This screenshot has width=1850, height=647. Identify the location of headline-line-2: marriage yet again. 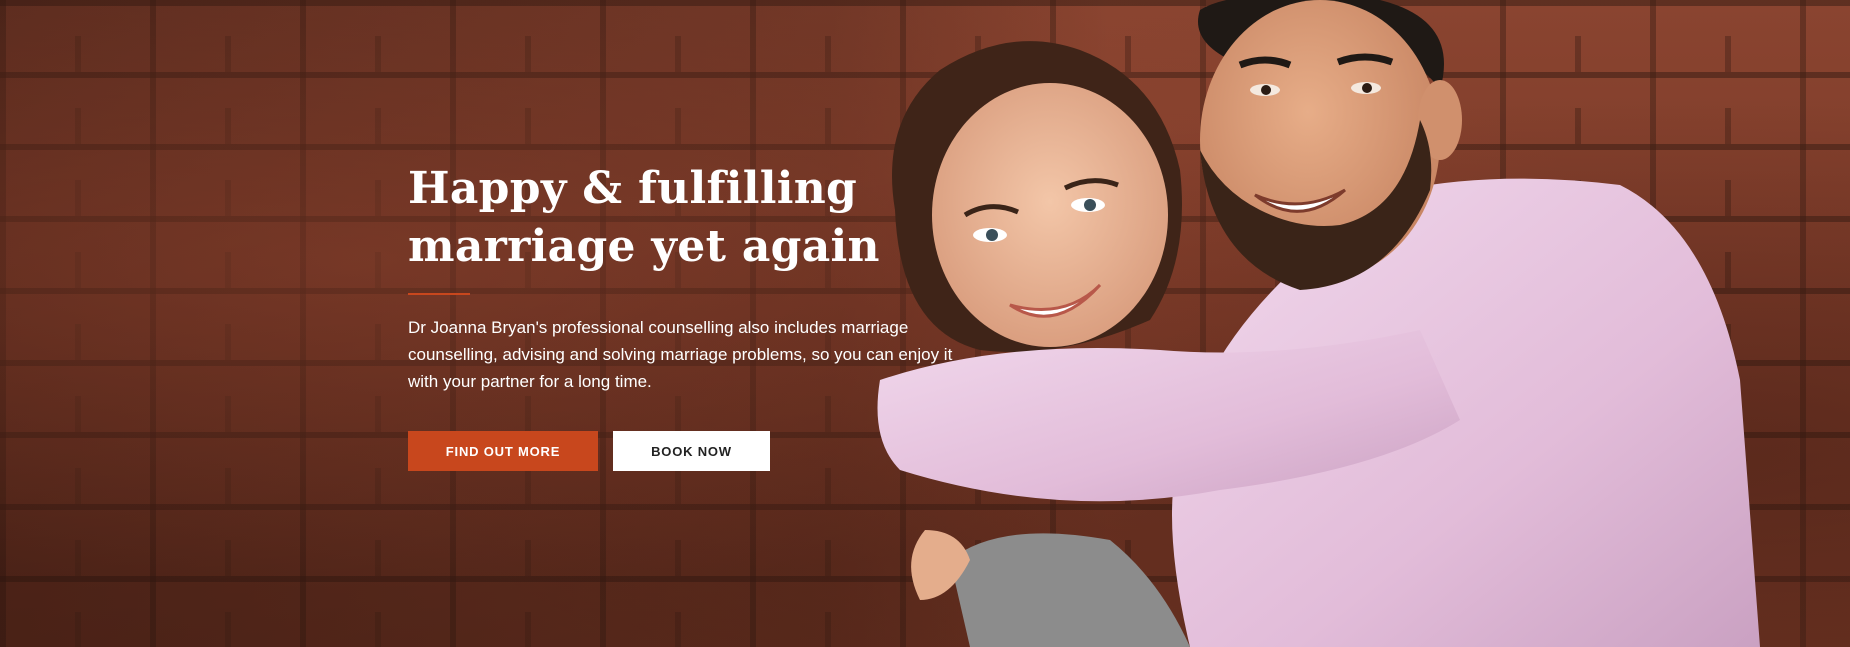
(644, 246).